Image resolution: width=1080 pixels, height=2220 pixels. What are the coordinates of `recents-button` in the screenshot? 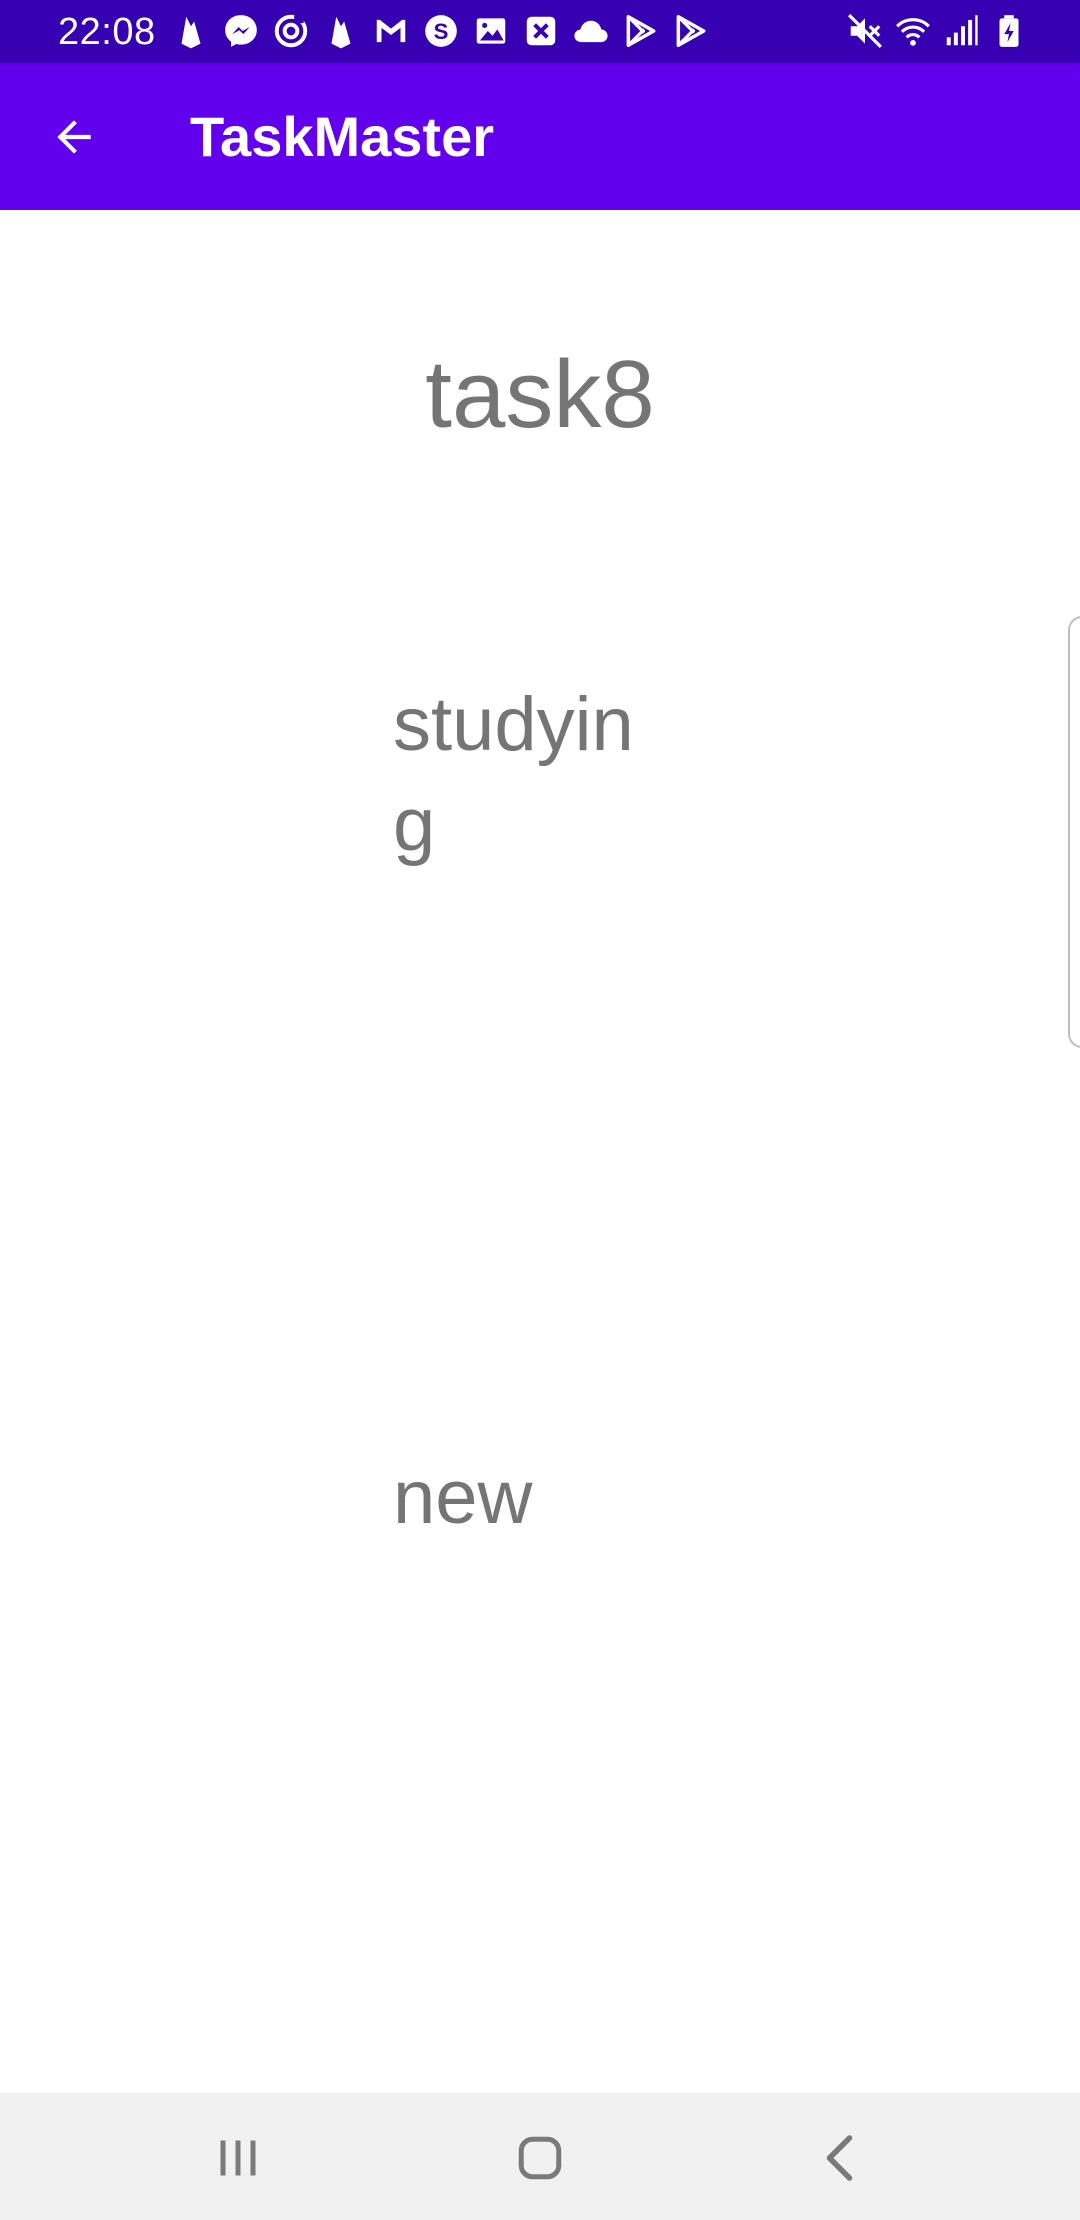 It's located at (238, 2158).